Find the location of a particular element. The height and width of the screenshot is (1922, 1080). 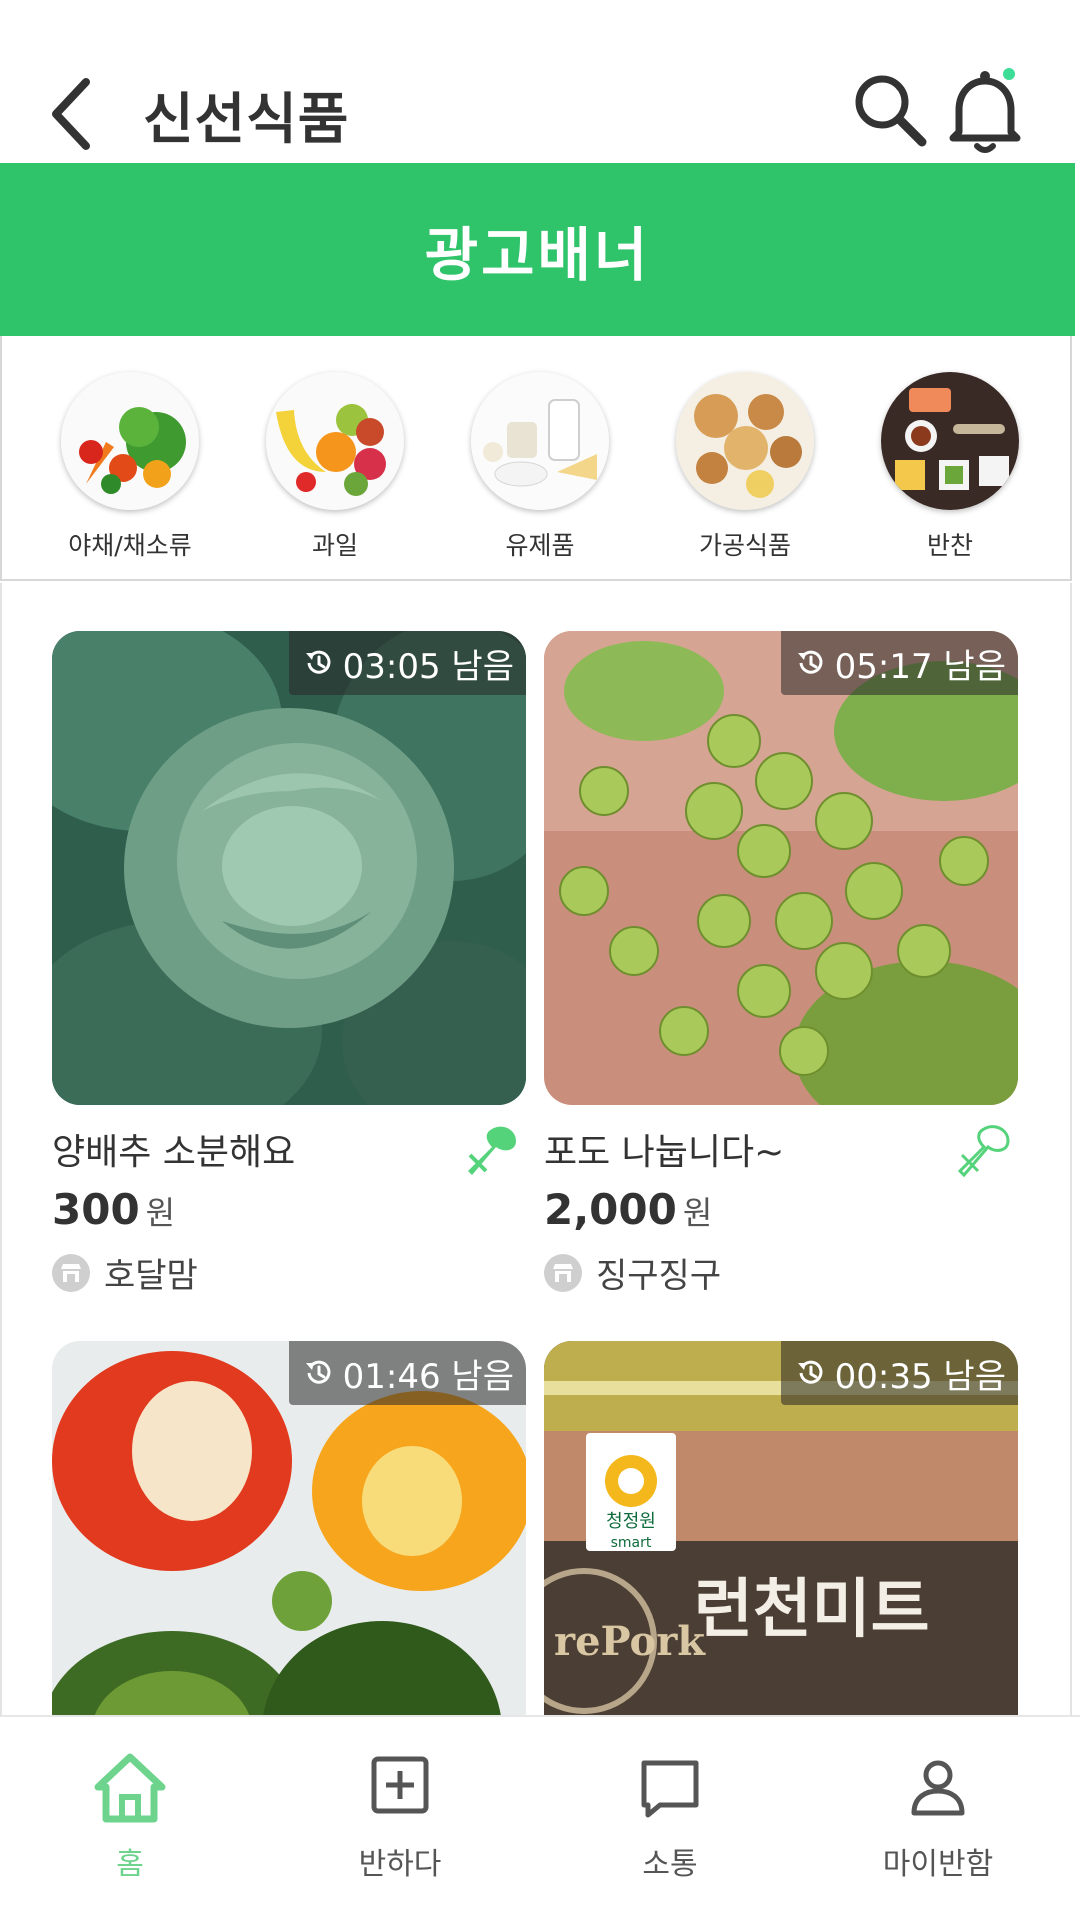

category-dairy: 유제품 is located at coordinates (540, 467).